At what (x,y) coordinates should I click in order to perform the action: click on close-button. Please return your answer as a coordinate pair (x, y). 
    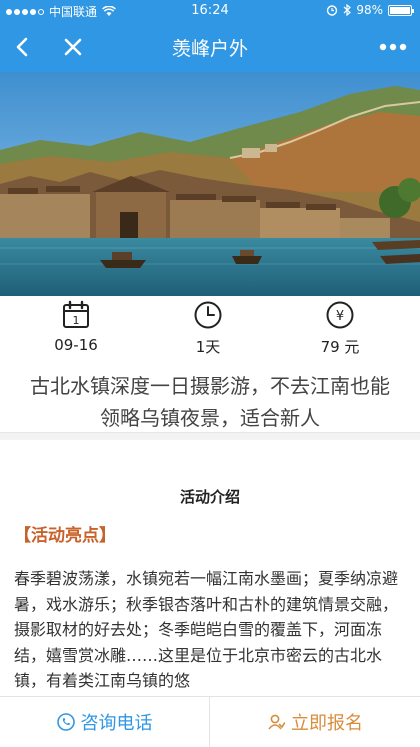
    Looking at the image, I should click on (73, 47).